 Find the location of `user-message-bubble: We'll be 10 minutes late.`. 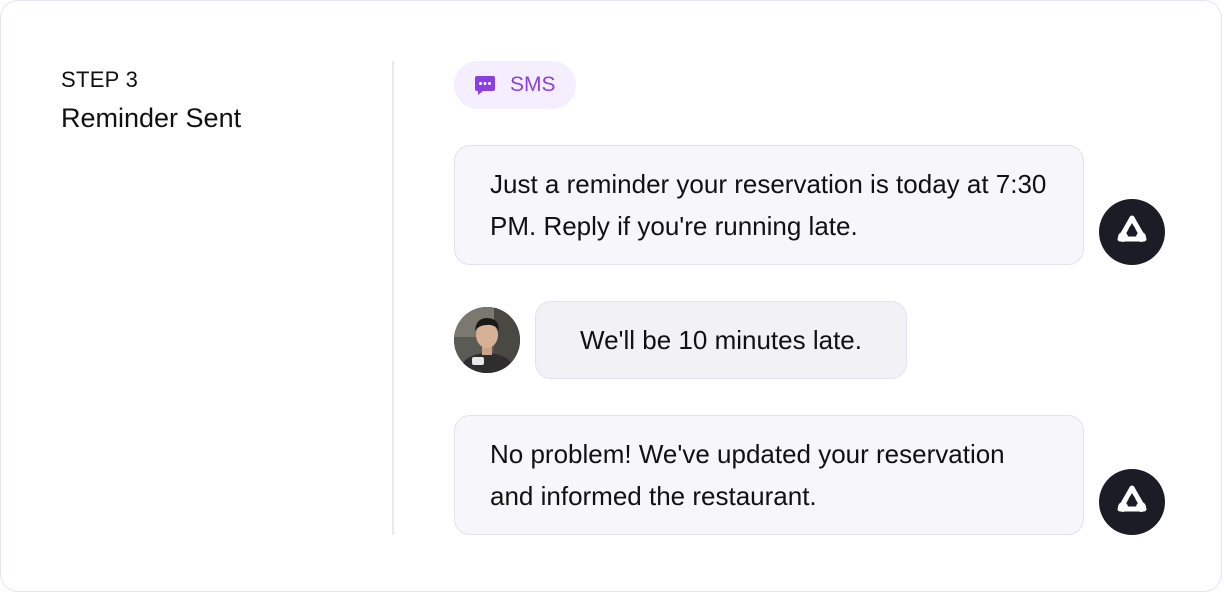

user-message-bubble: We'll be 10 minutes late. is located at coordinates (721, 340).